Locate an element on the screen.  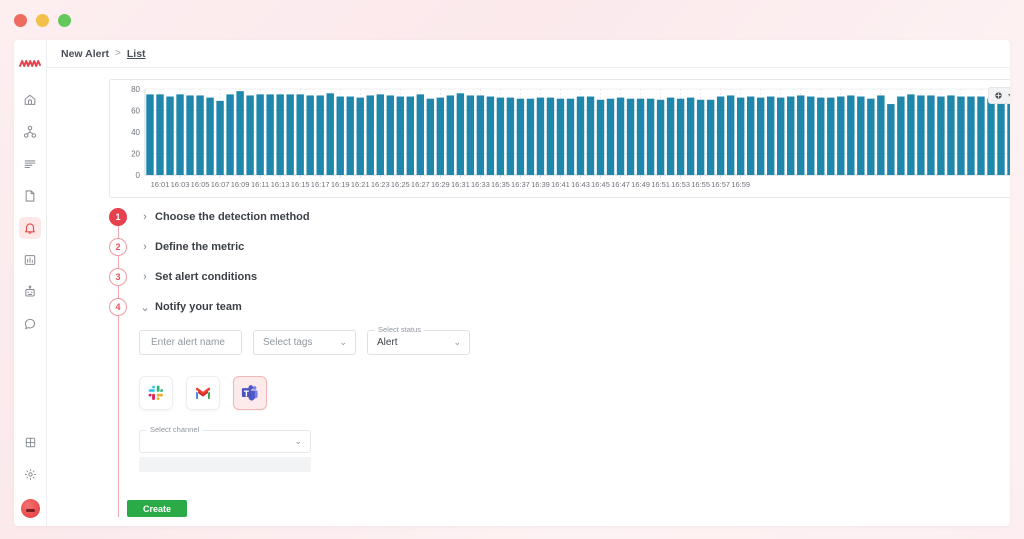
integration-microsoft-teams is located at coordinates (250, 393).